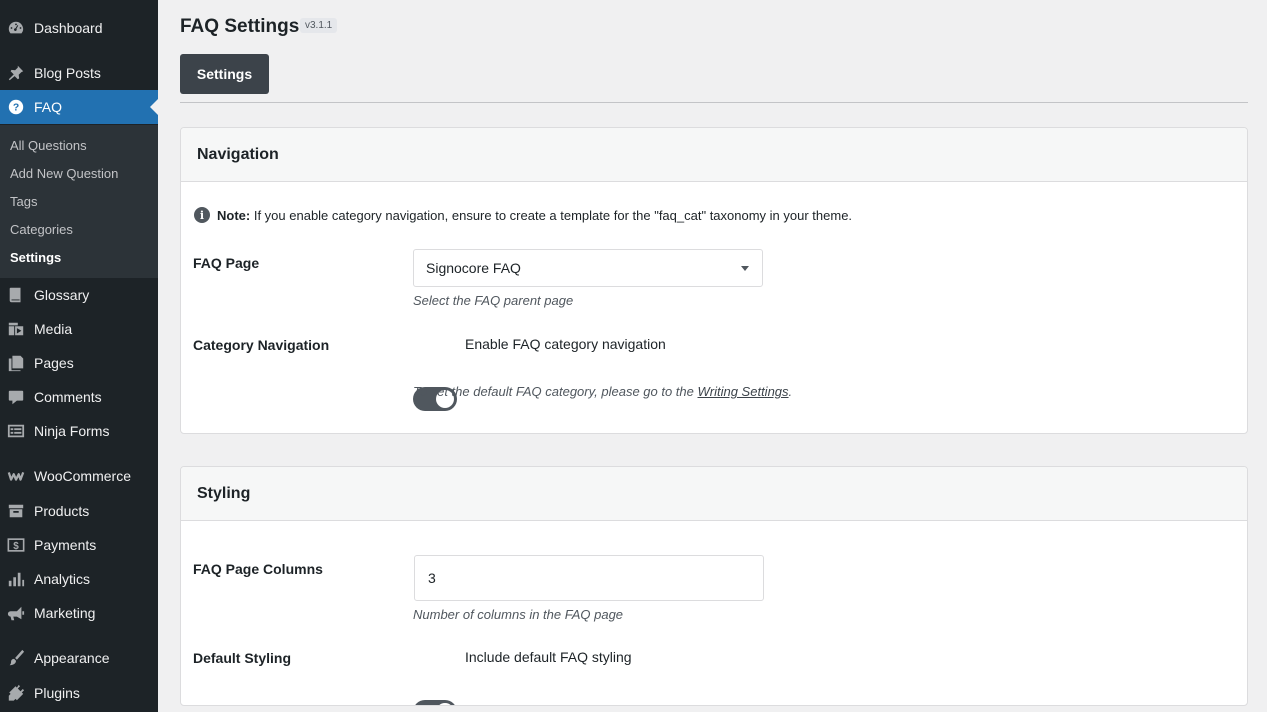 The image size is (1267, 712). I want to click on menu-item-analytics: Analytics, so click(79, 579).